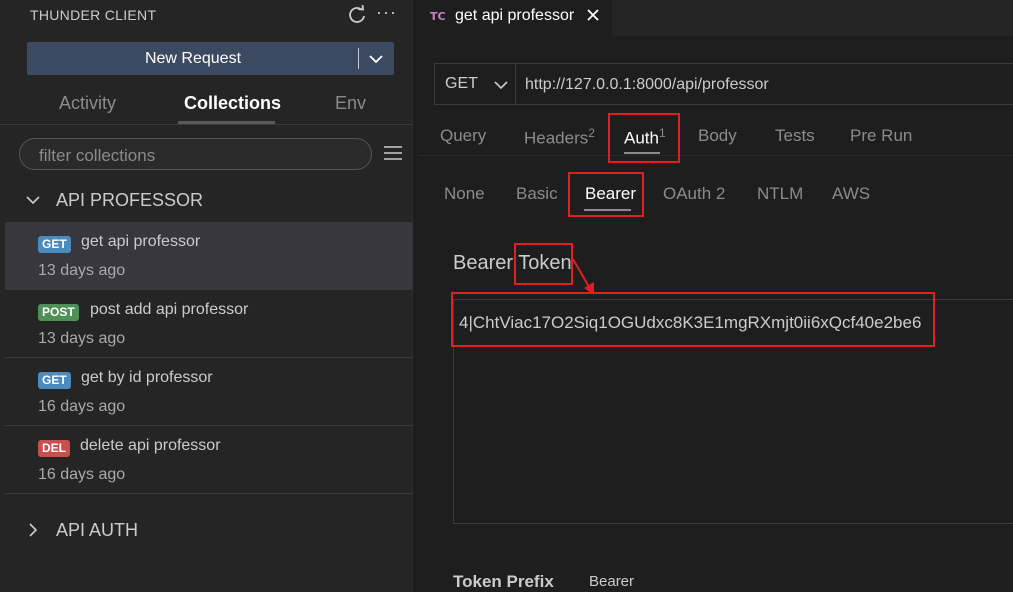 The height and width of the screenshot is (592, 1013). I want to click on editor-tabbar: TC get api professor, so click(715, 18).